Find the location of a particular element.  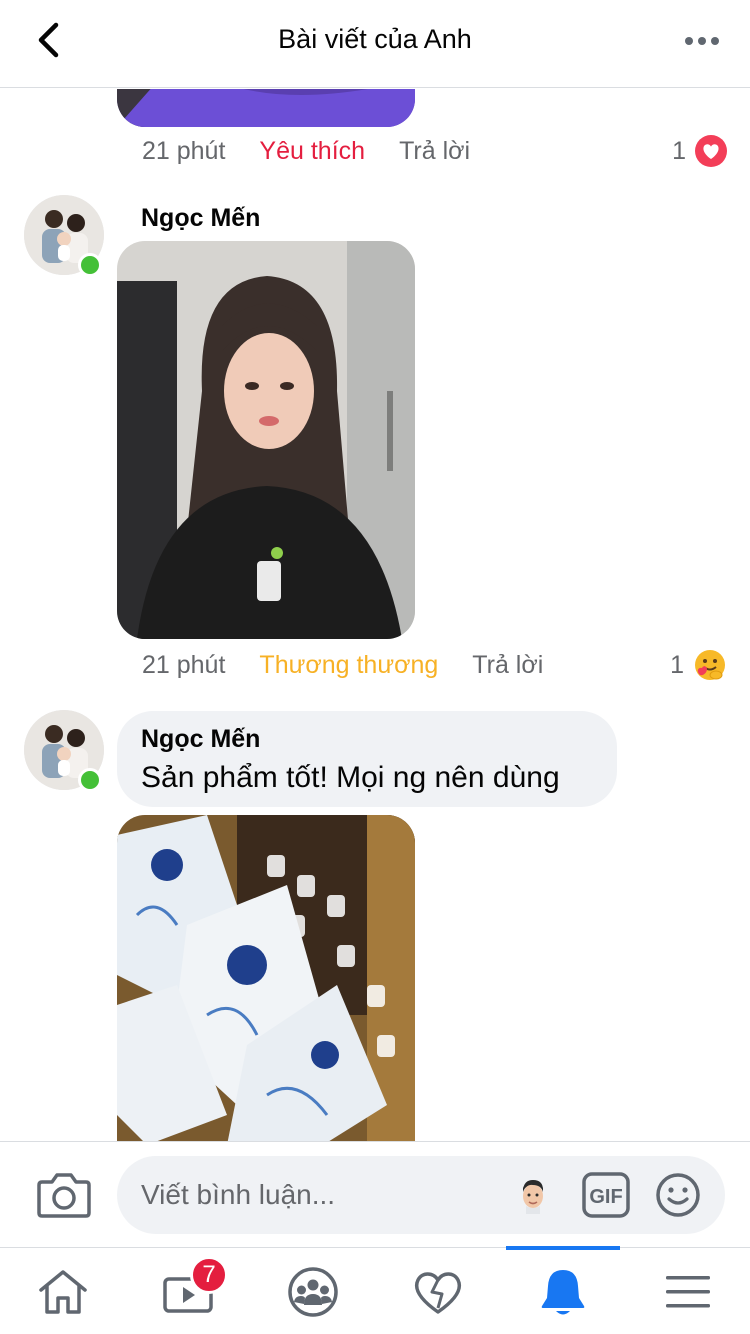

tab-home is located at coordinates (62, 1291).